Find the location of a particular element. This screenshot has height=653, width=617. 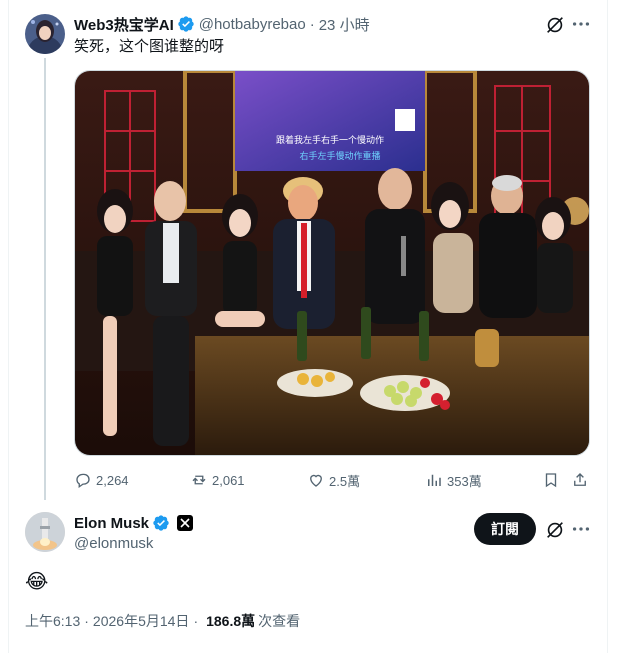

tweet-time: 上午6:13 is located at coordinates (52, 621).